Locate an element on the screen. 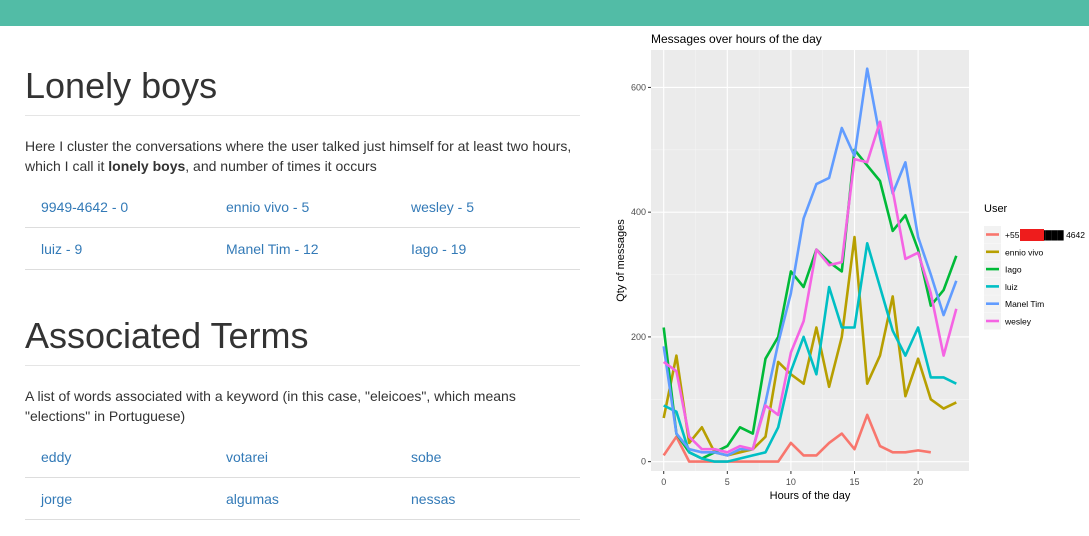  legend-label: +55 86 █████ 4642 is located at coordinates (1045, 235).